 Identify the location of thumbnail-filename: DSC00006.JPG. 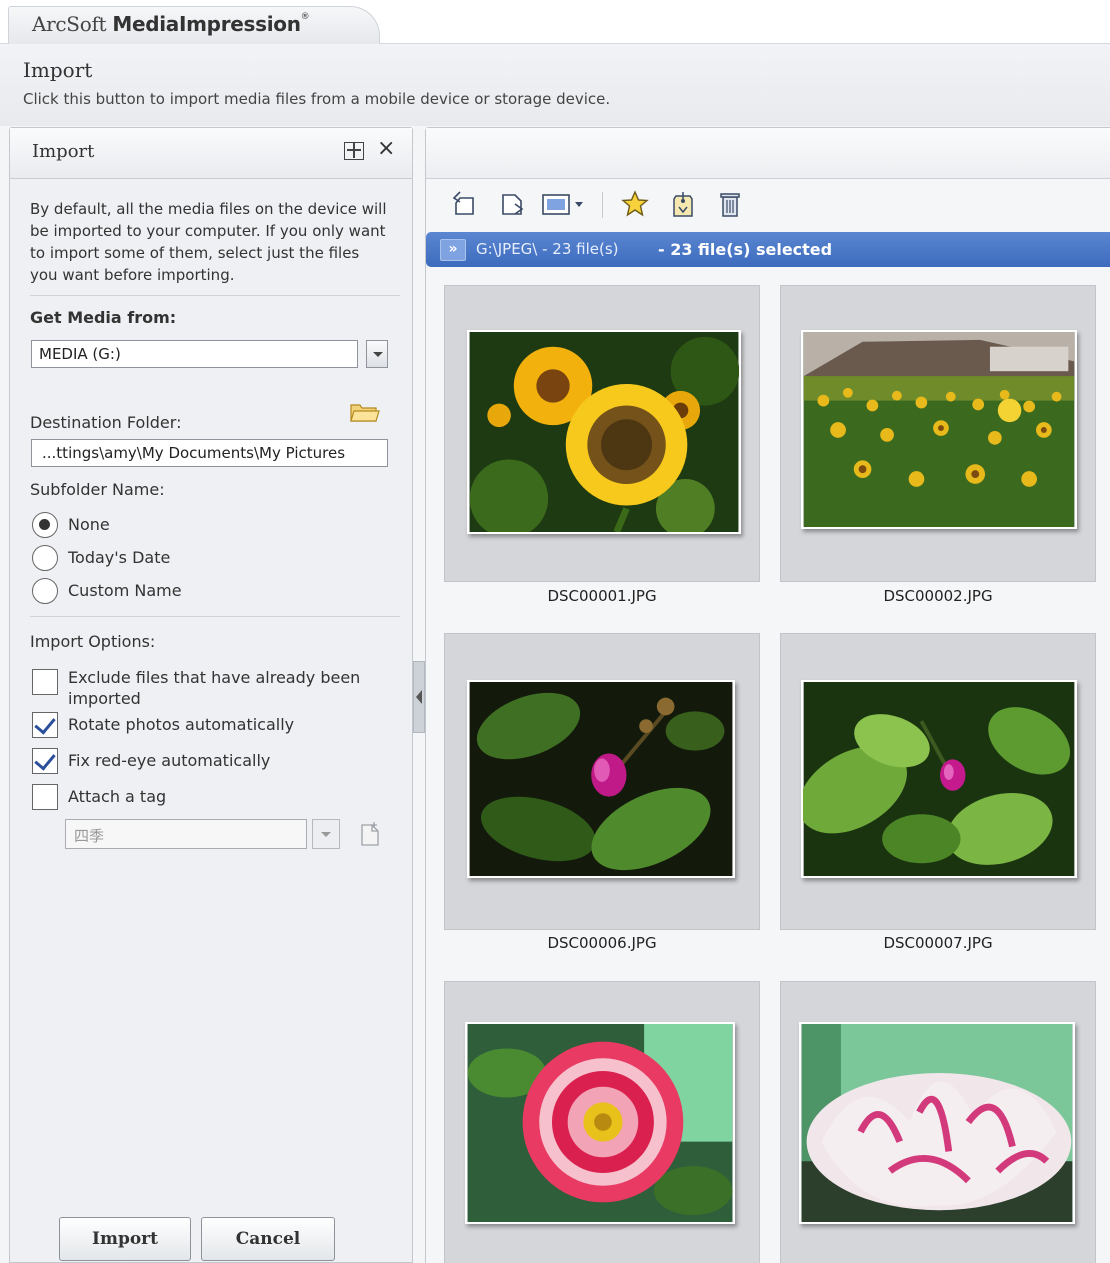
(602, 943).